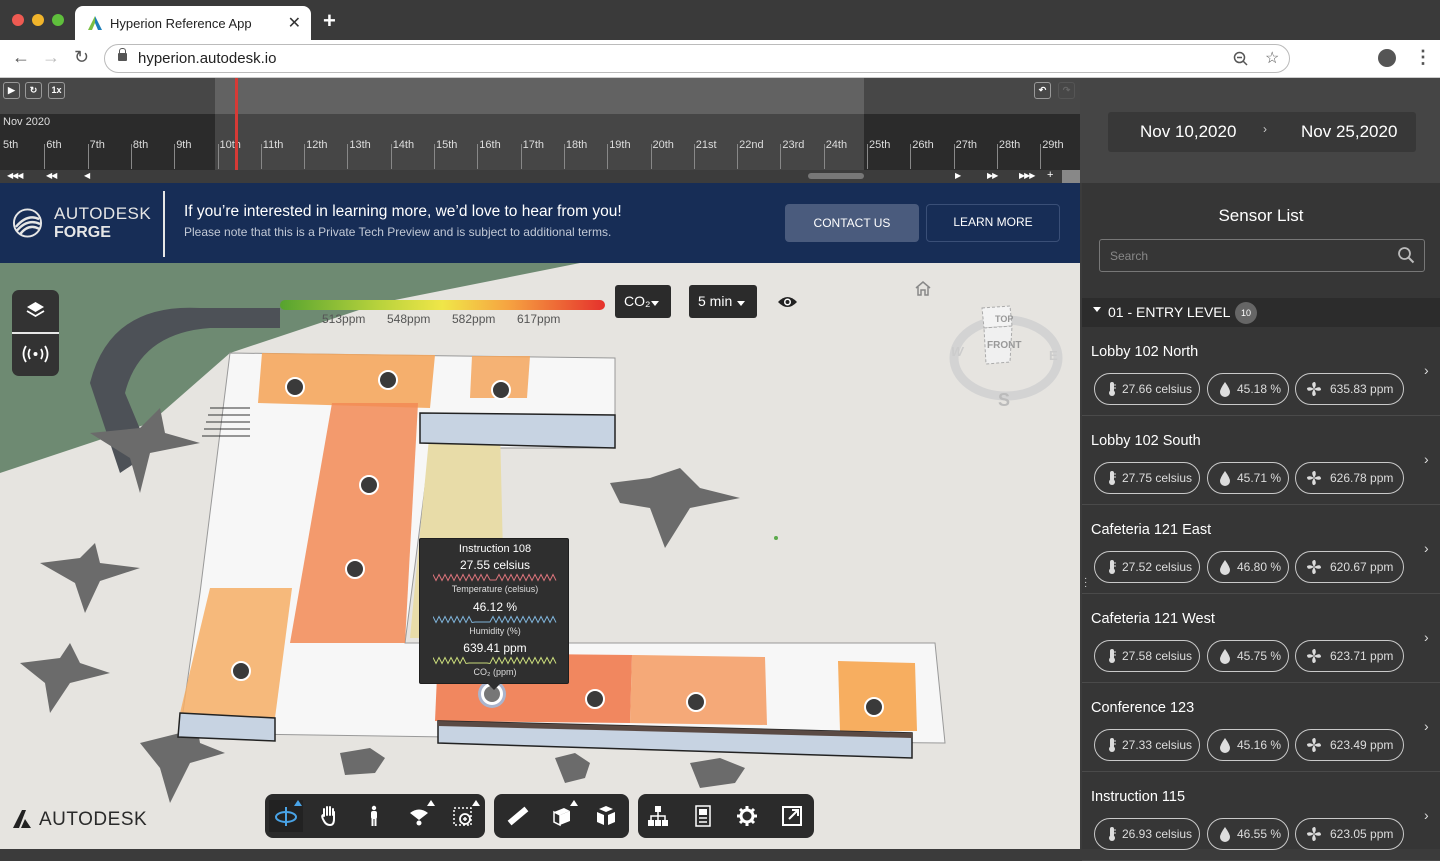 Image resolution: width=1440 pixels, height=861 pixels. I want to click on metric-dropdown: CO₂, so click(643, 301).